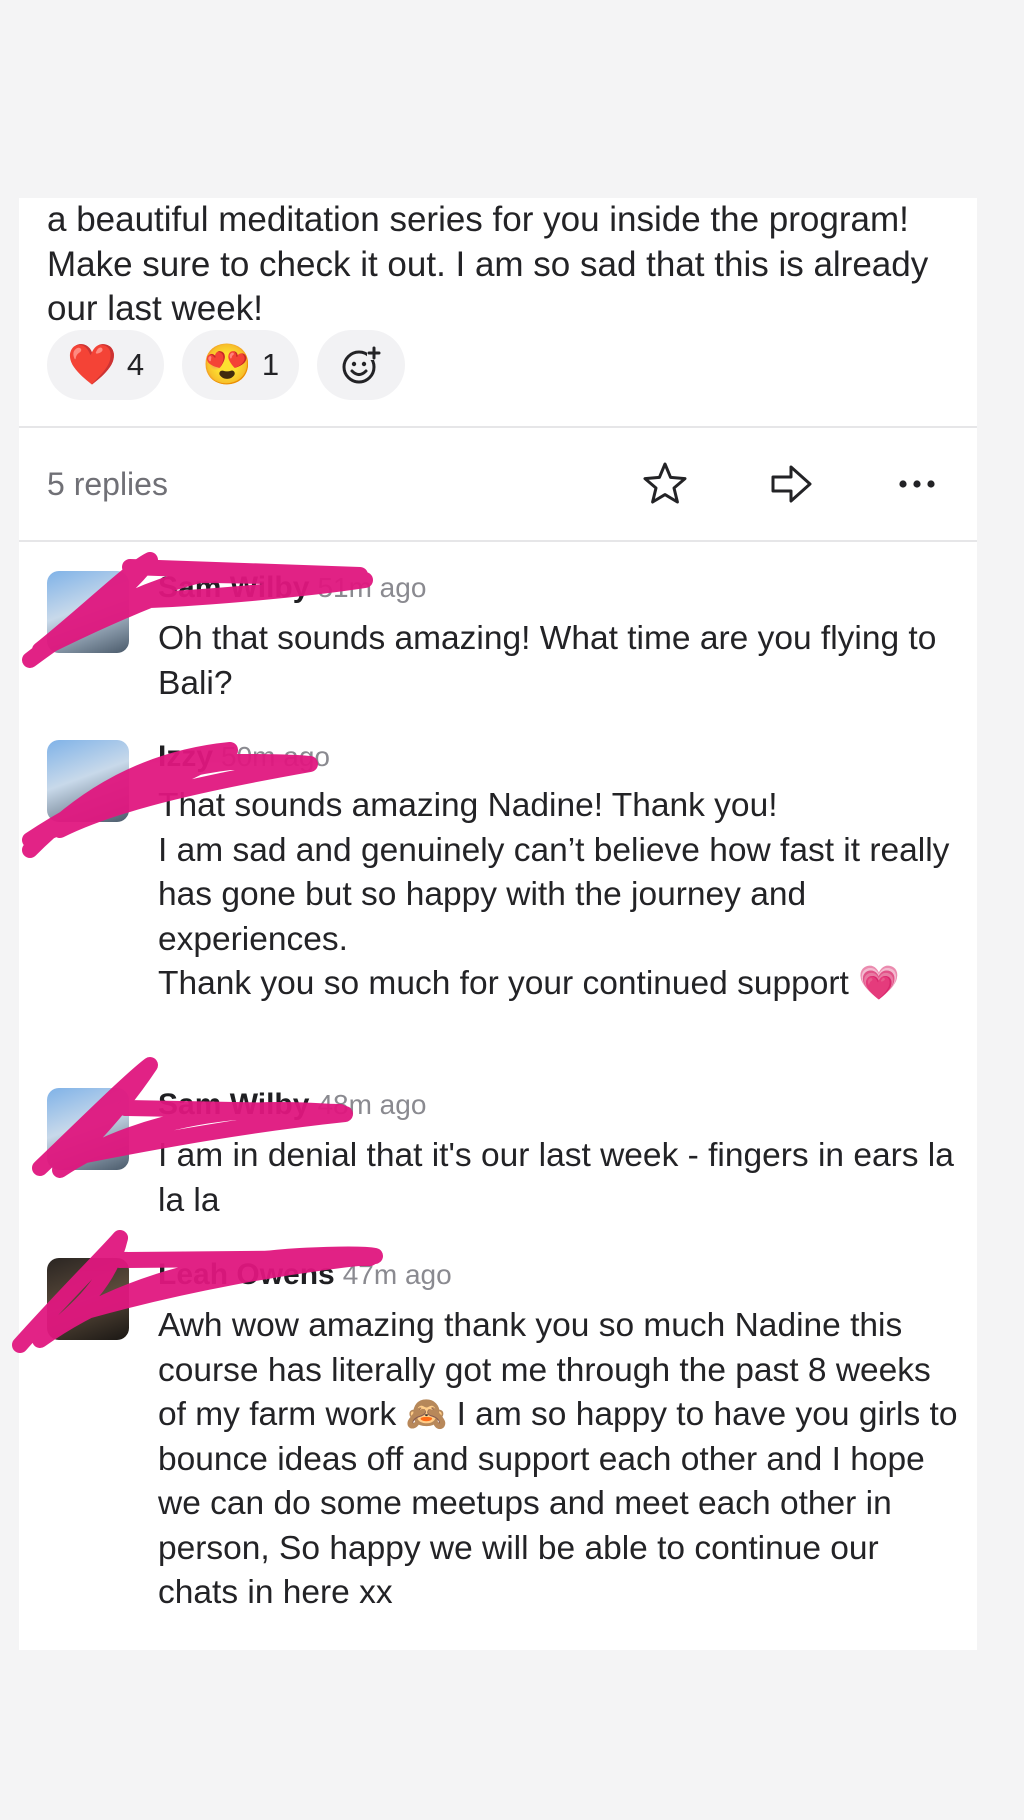 The width and height of the screenshot is (1024, 1820). What do you see at coordinates (246, 1275) in the screenshot?
I see `reply-author: Leah Owens` at bounding box center [246, 1275].